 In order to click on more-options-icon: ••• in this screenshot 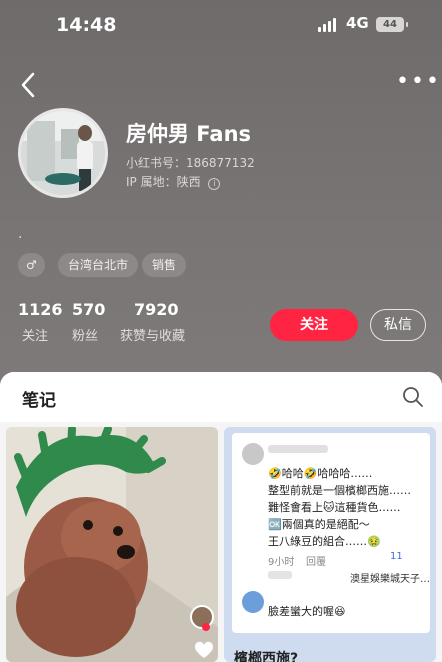, I will do `click(418, 82)`.